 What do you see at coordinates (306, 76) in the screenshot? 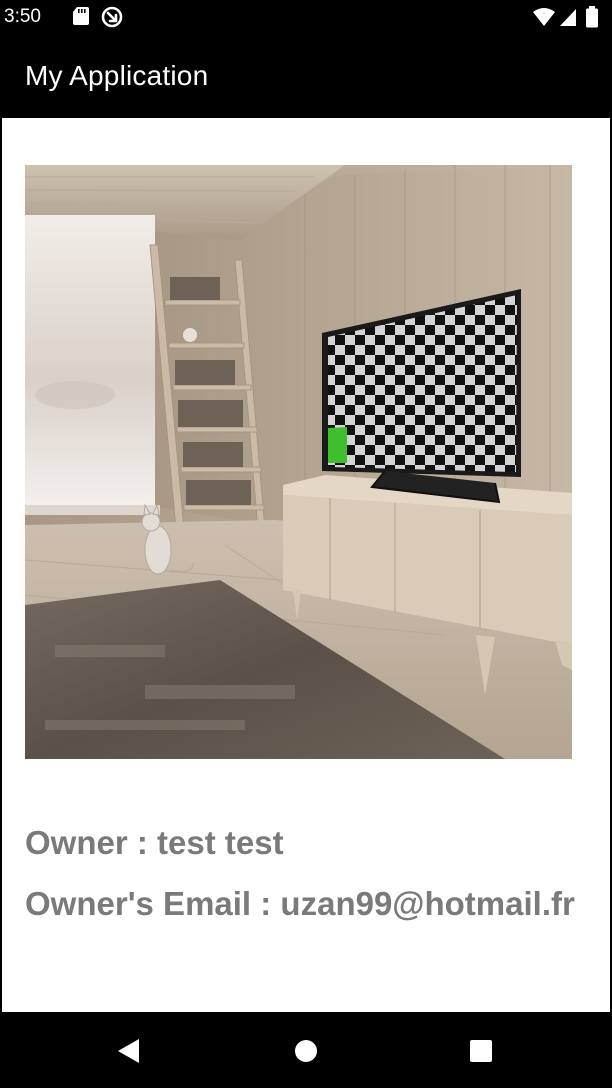
I see `app-bar: My Application` at bounding box center [306, 76].